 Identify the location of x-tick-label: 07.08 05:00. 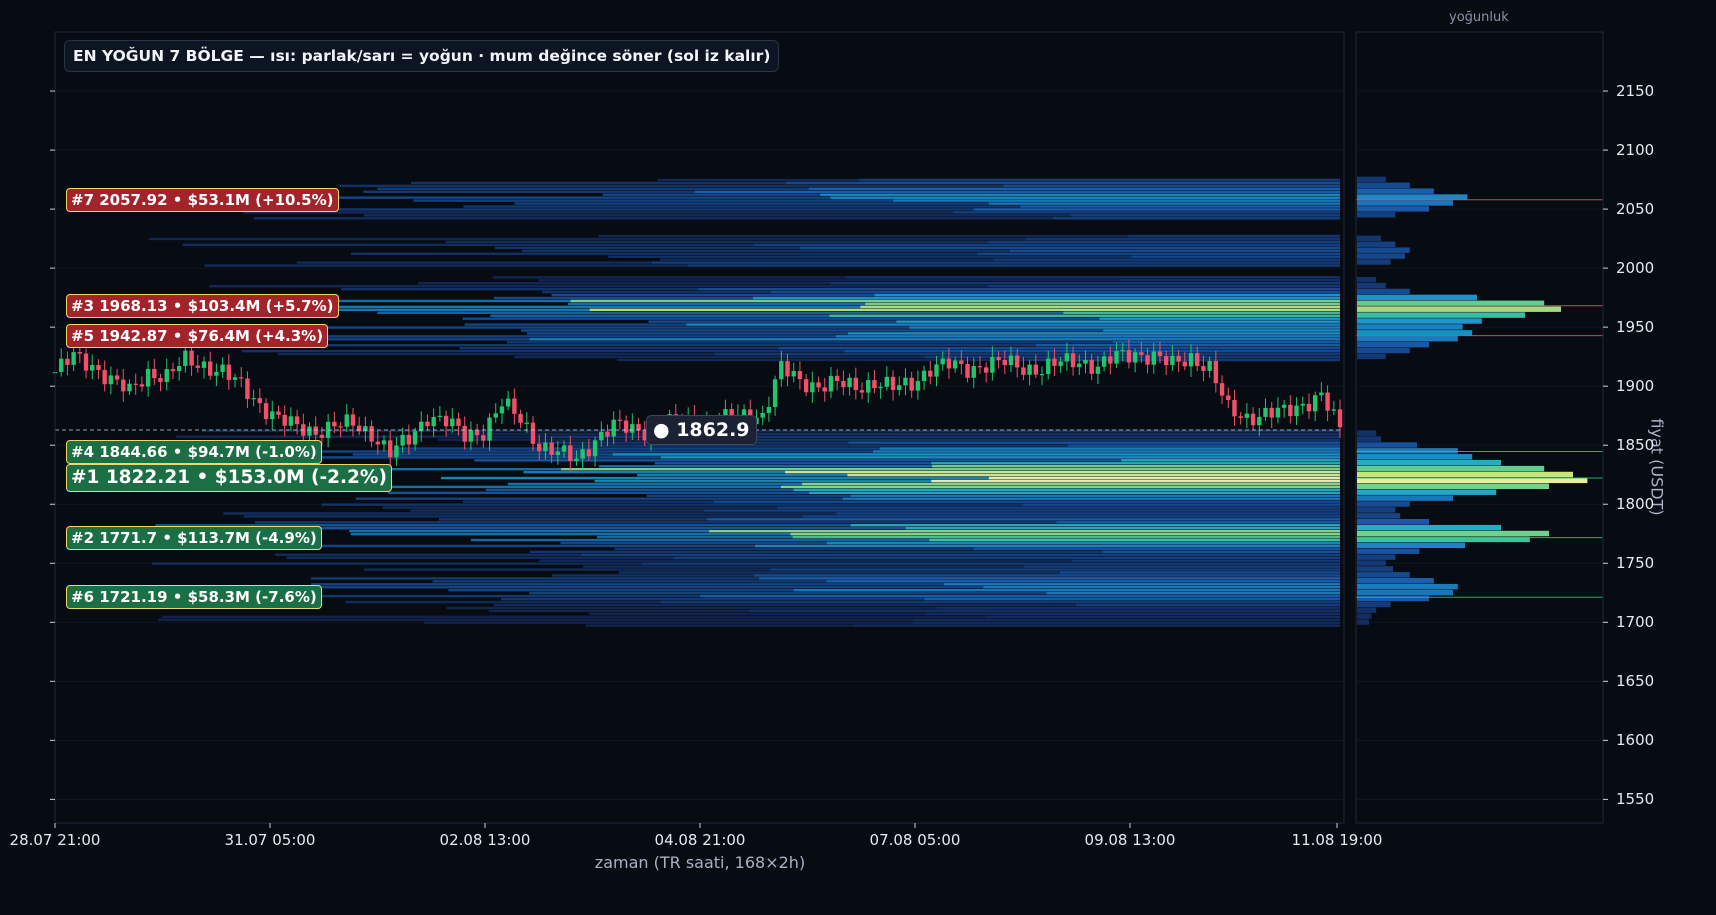
(915, 840).